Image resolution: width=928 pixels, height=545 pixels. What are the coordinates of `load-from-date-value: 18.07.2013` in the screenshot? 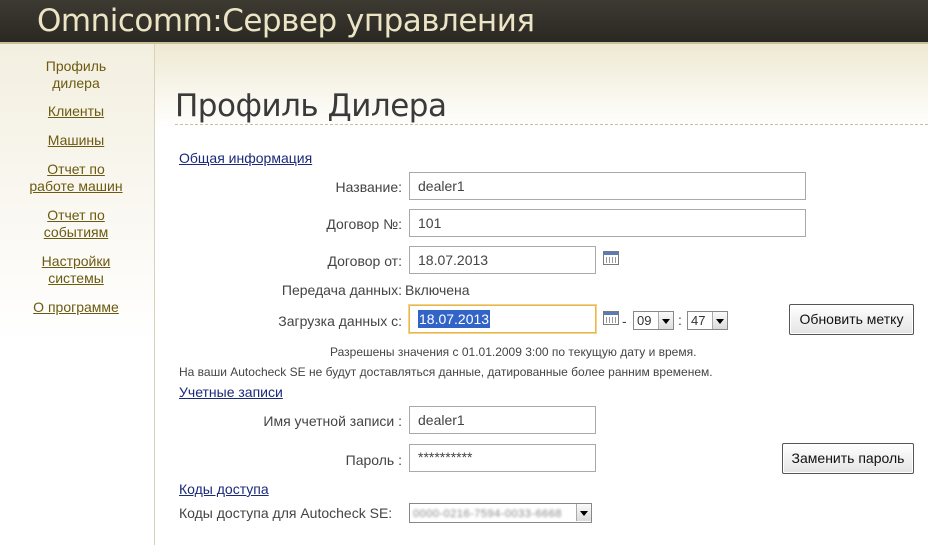 It's located at (454, 319).